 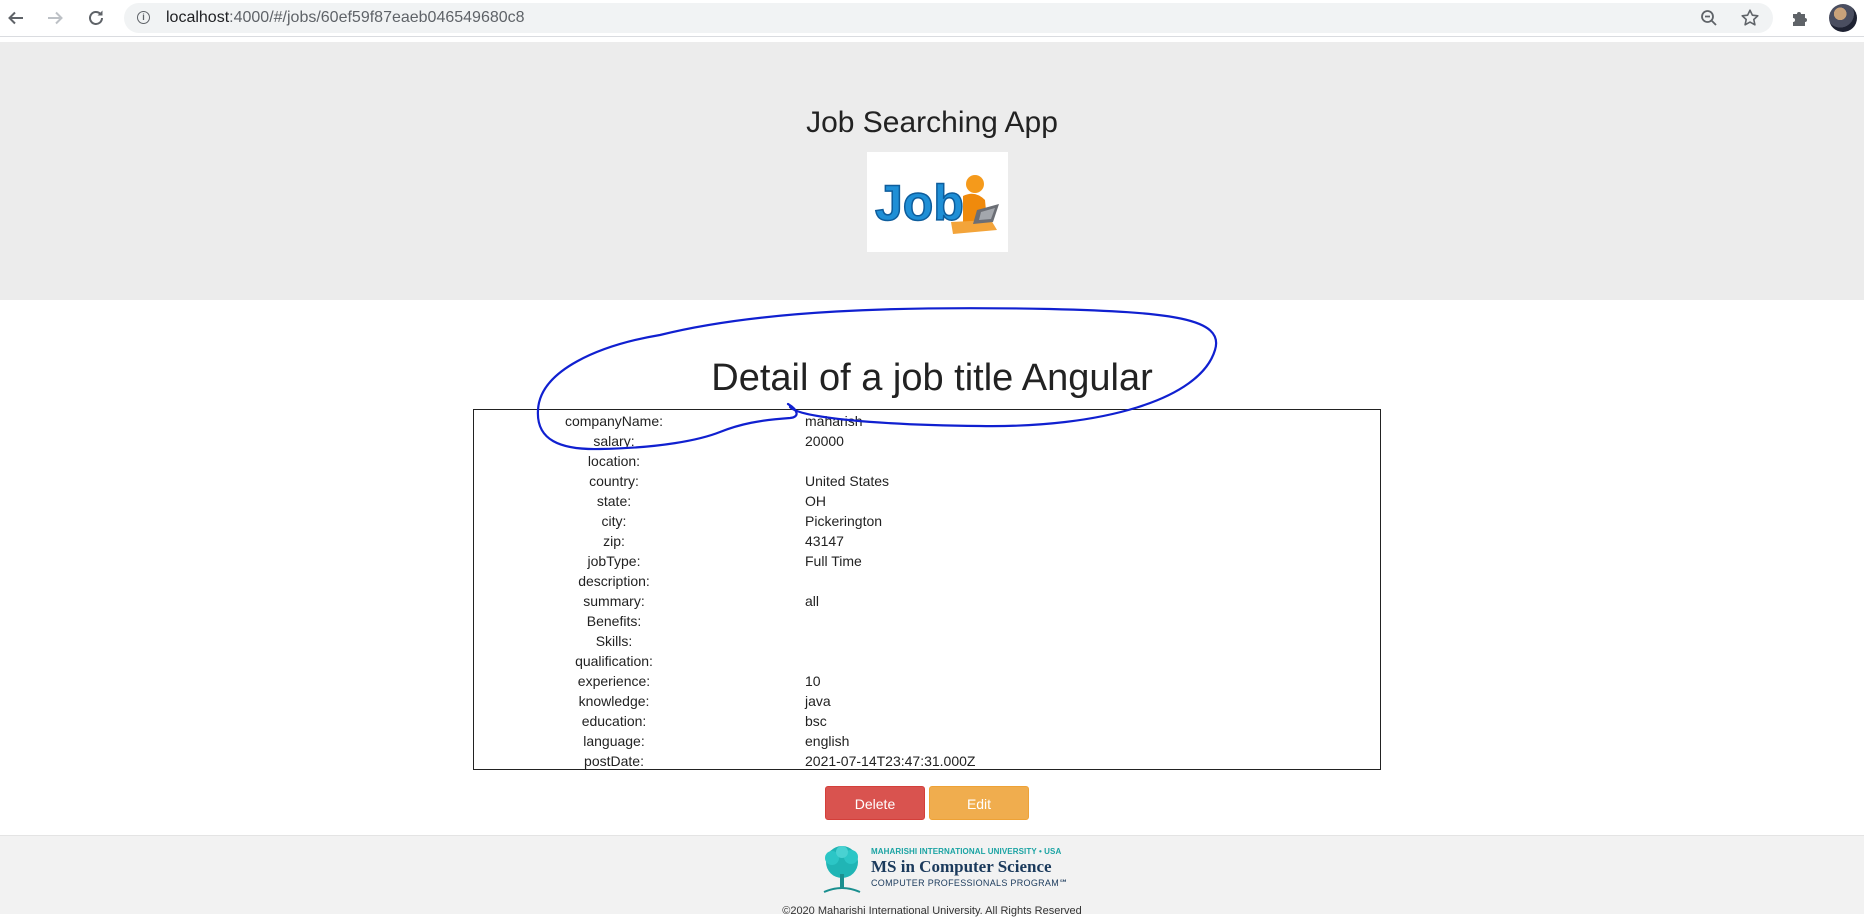 I want to click on field-label: Benefits:, so click(x=614, y=621).